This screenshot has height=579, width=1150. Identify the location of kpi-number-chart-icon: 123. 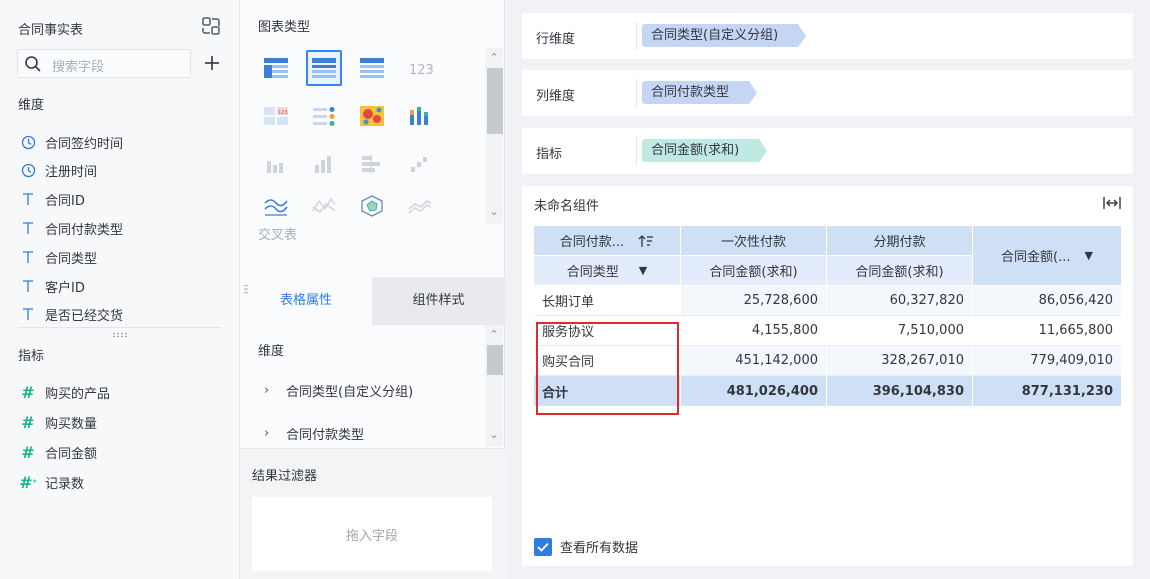
(420, 68).